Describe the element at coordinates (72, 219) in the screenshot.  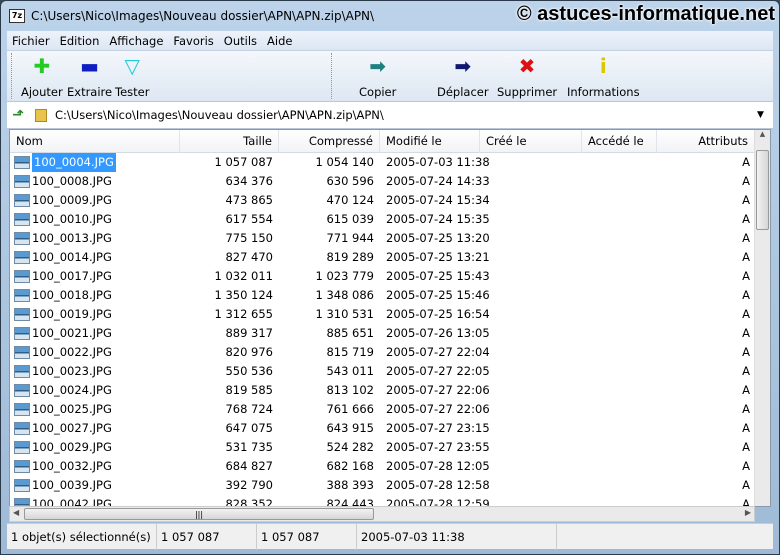
I see `file-name: 100_0010.JPG` at that location.